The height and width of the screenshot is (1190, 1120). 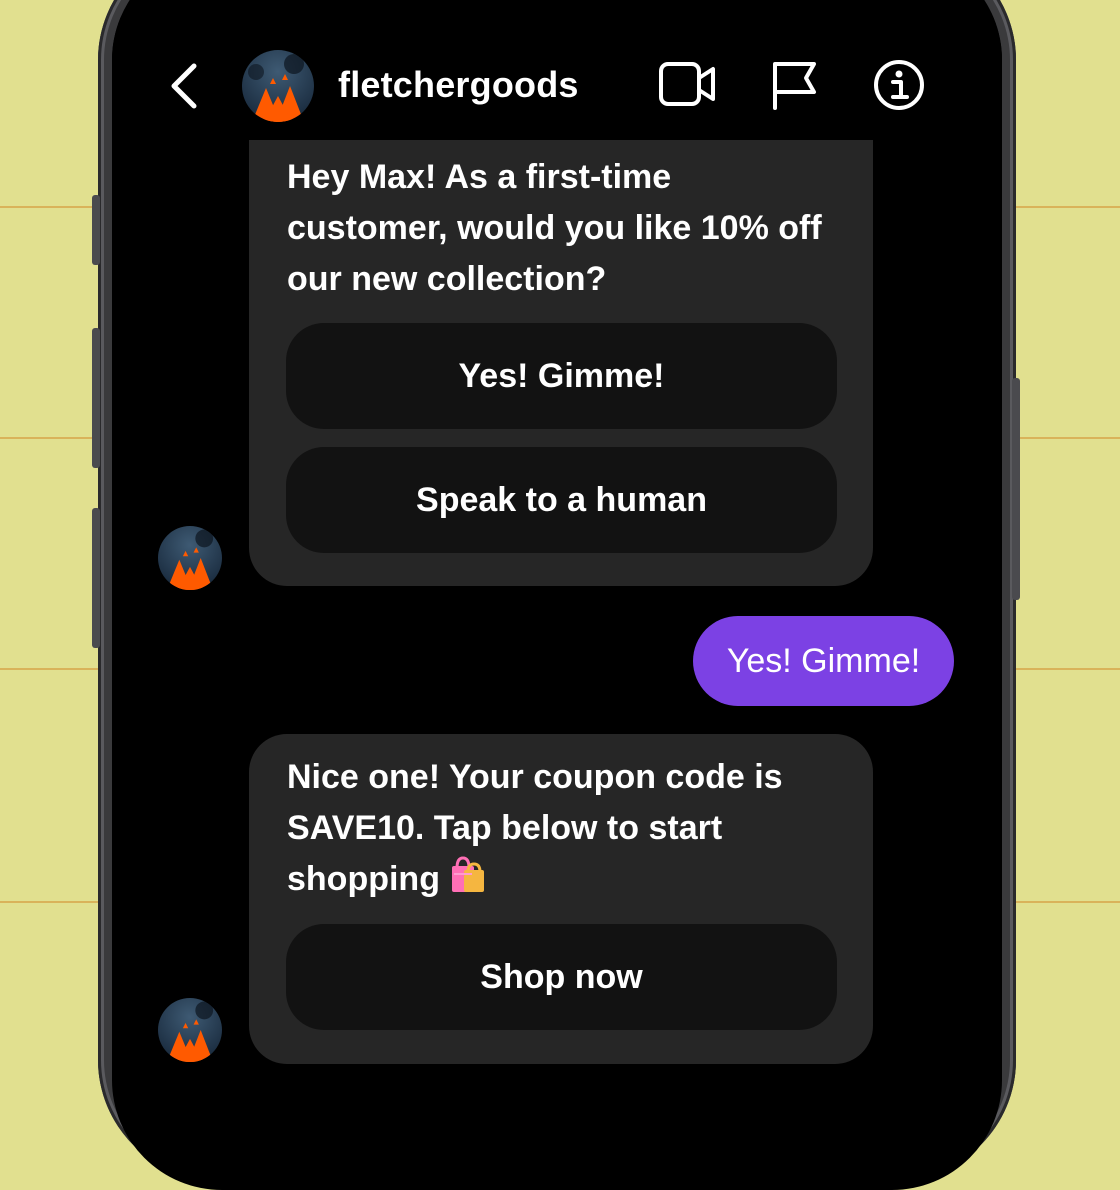 I want to click on chat-header: fletchergoods, so click(x=557, y=70).